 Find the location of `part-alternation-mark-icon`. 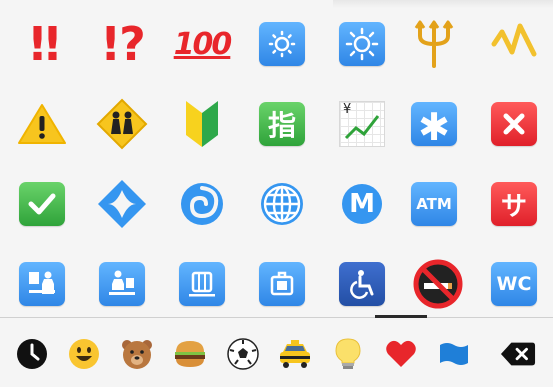

part-alternation-mark-icon is located at coordinates (514, 40).